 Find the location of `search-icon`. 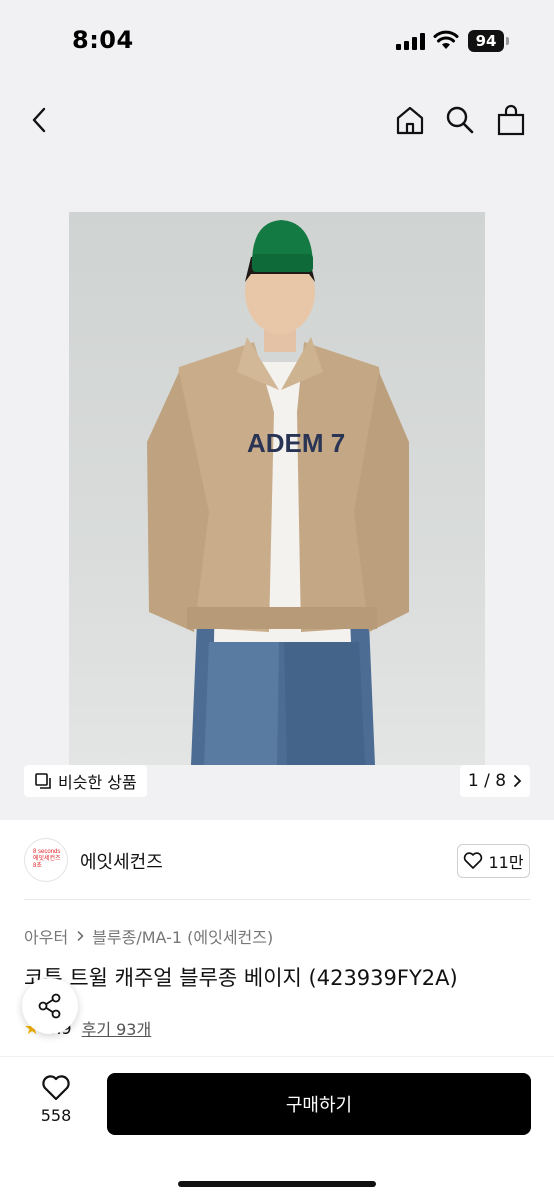

search-icon is located at coordinates (460, 120).